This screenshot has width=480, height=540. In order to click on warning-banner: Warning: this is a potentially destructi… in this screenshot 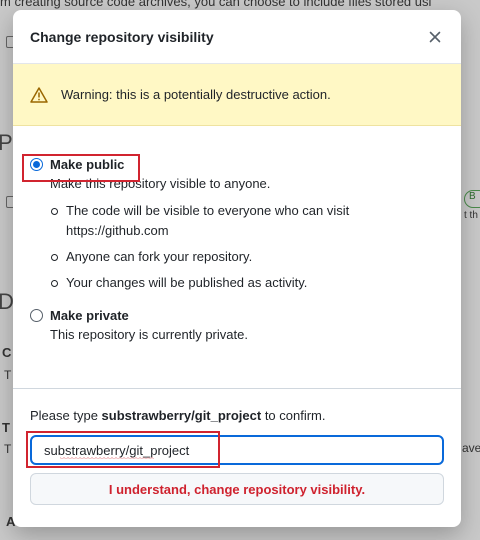, I will do `click(237, 95)`.